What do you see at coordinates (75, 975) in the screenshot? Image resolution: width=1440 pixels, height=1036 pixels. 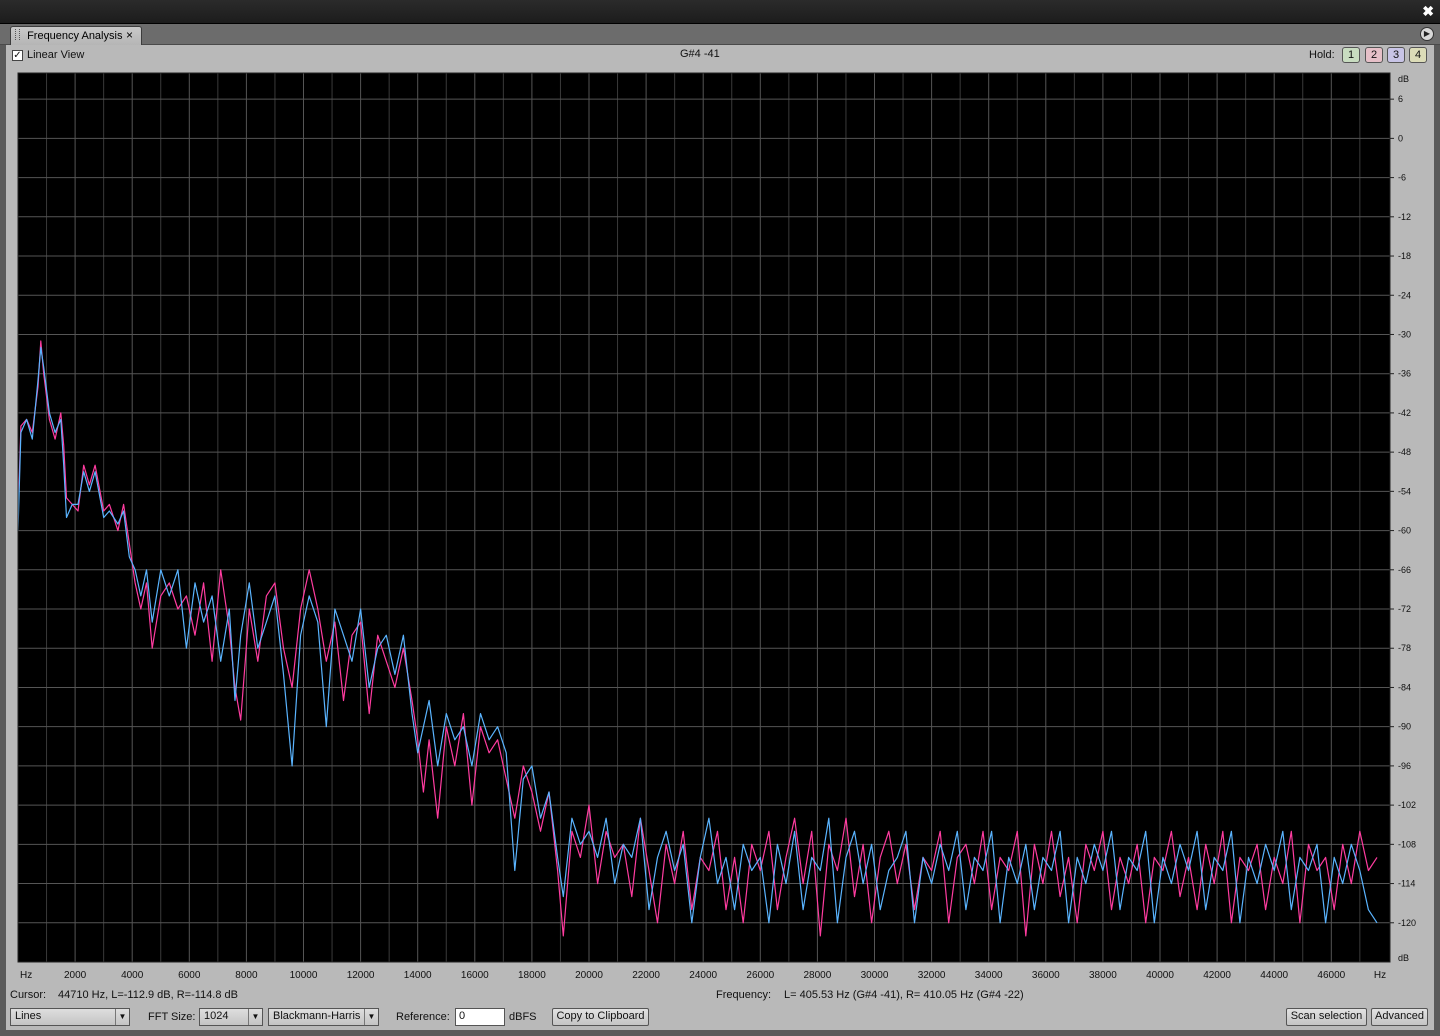 I see `x-tick-label: 2000` at bounding box center [75, 975].